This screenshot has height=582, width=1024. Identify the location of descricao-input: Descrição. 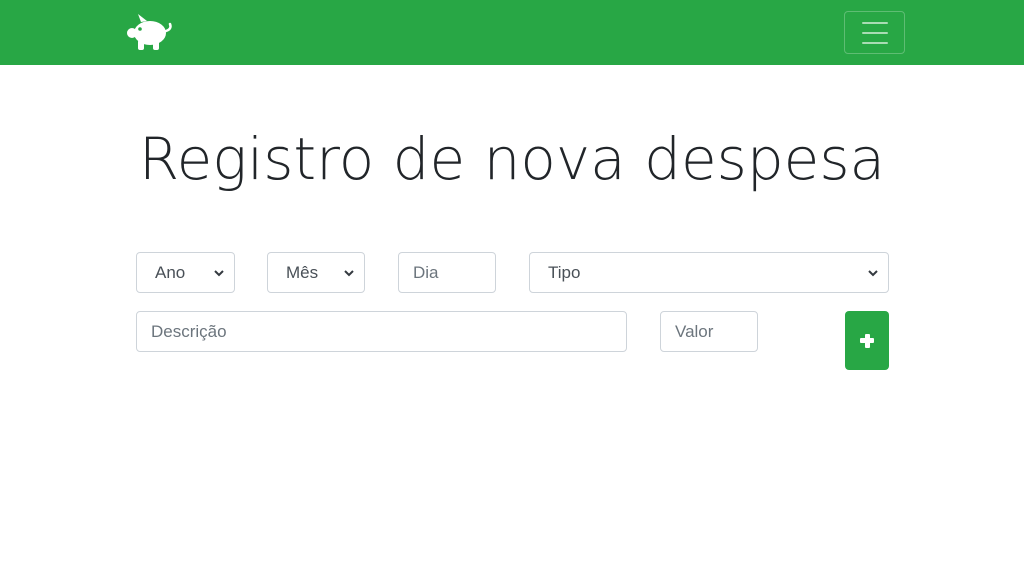
(381, 331).